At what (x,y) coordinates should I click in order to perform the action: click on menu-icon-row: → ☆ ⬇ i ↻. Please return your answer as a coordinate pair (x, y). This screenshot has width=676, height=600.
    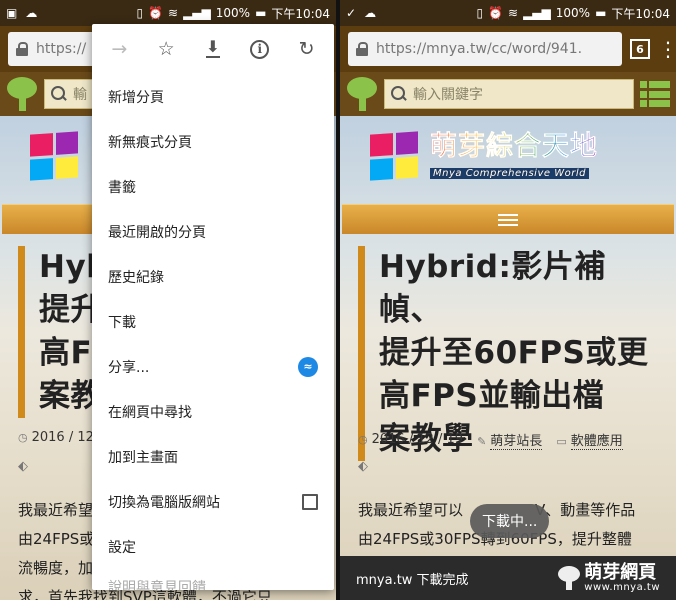
    Looking at the image, I should click on (213, 49).